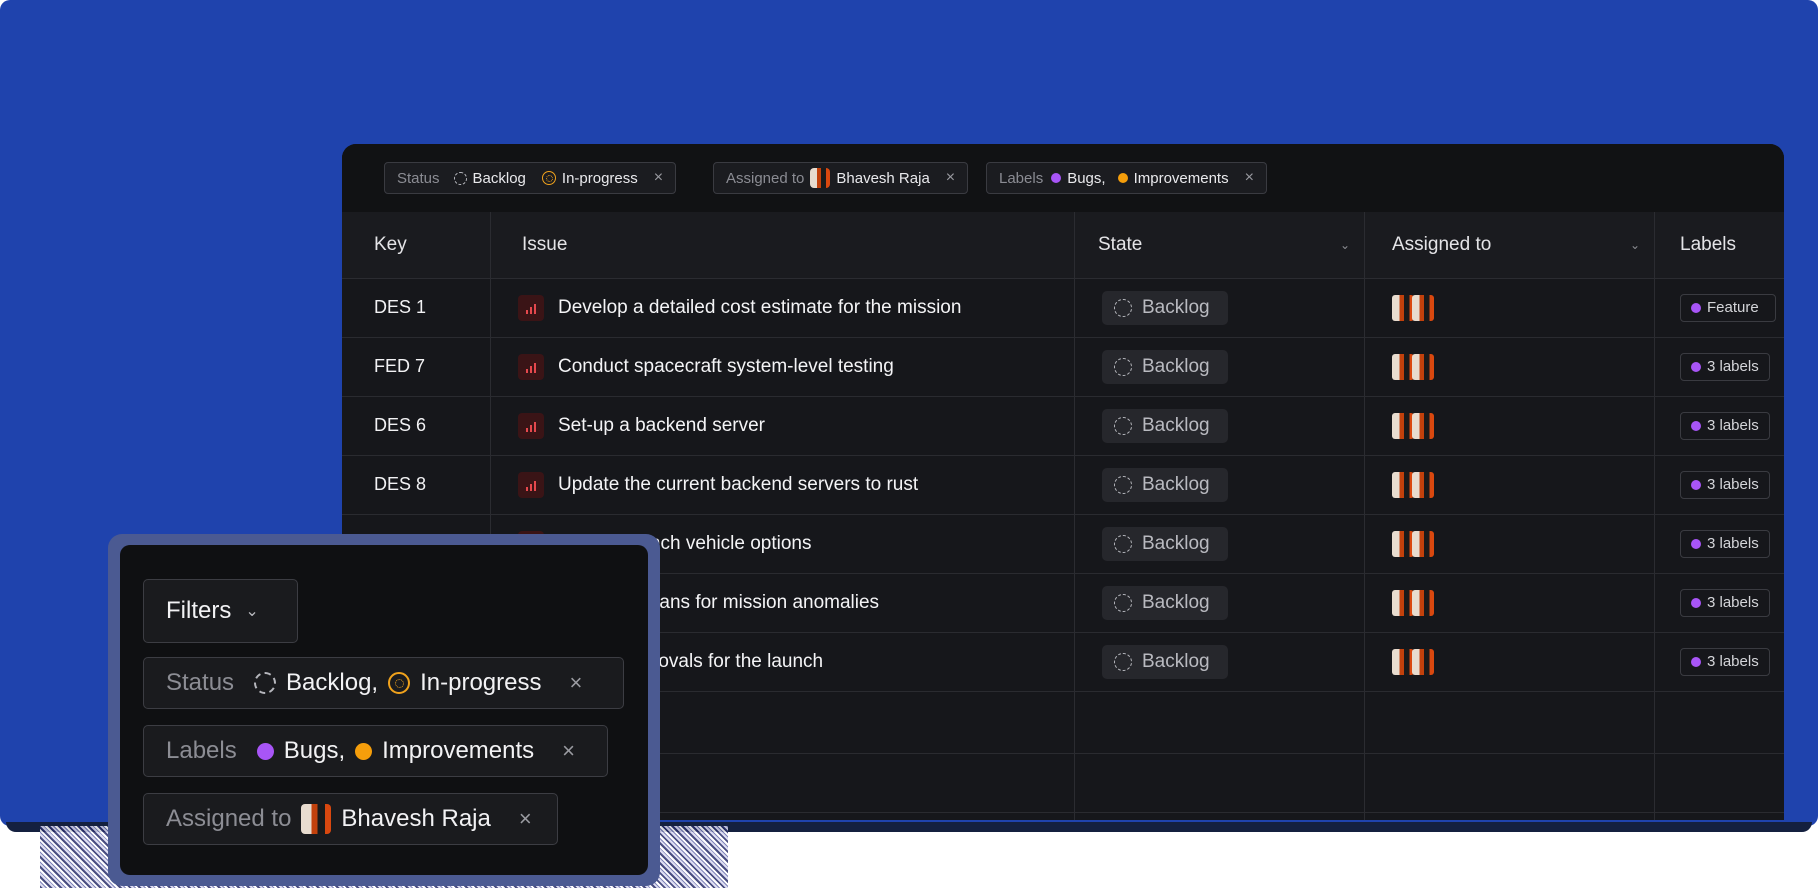  What do you see at coordinates (314, 750) in the screenshot?
I see `label-value-bugs: Bugs,` at bounding box center [314, 750].